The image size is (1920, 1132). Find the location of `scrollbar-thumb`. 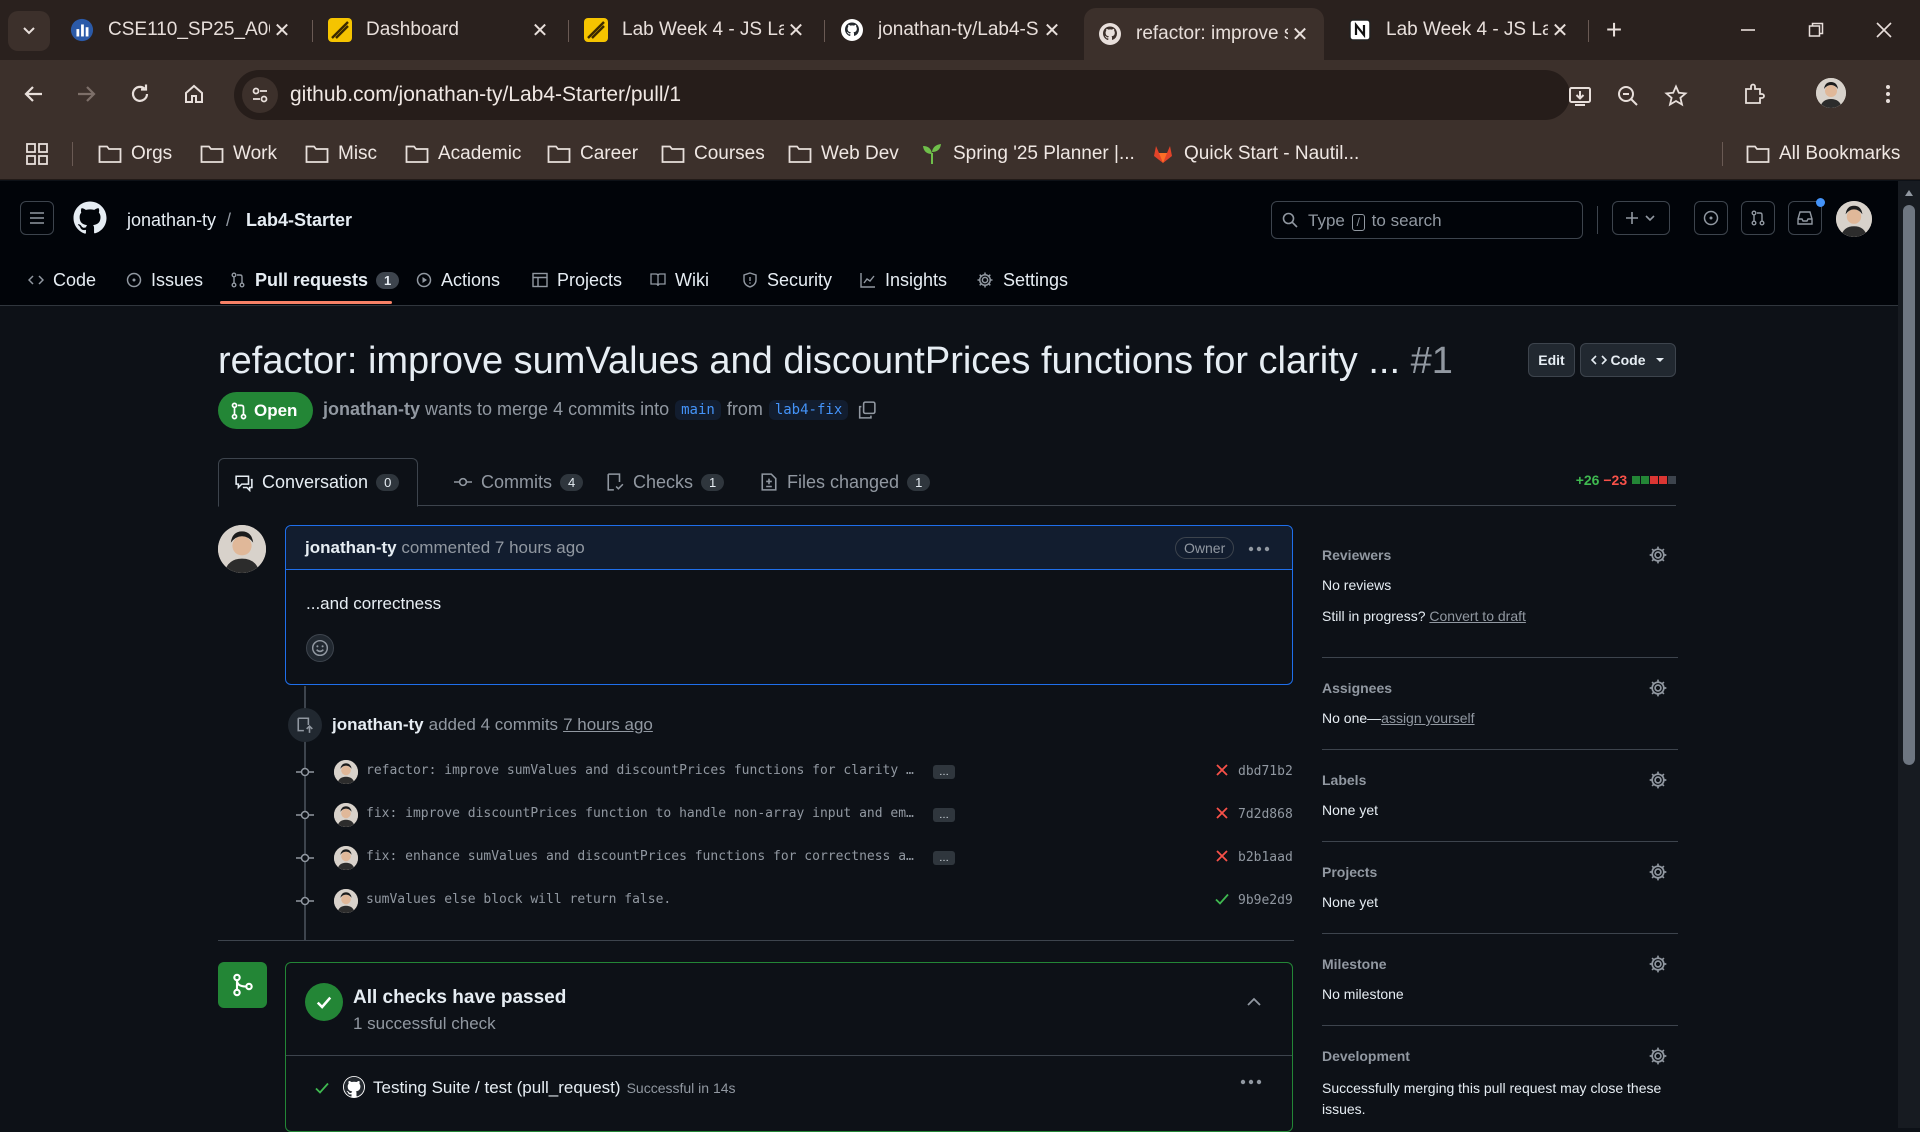

scrollbar-thumb is located at coordinates (1909, 485).